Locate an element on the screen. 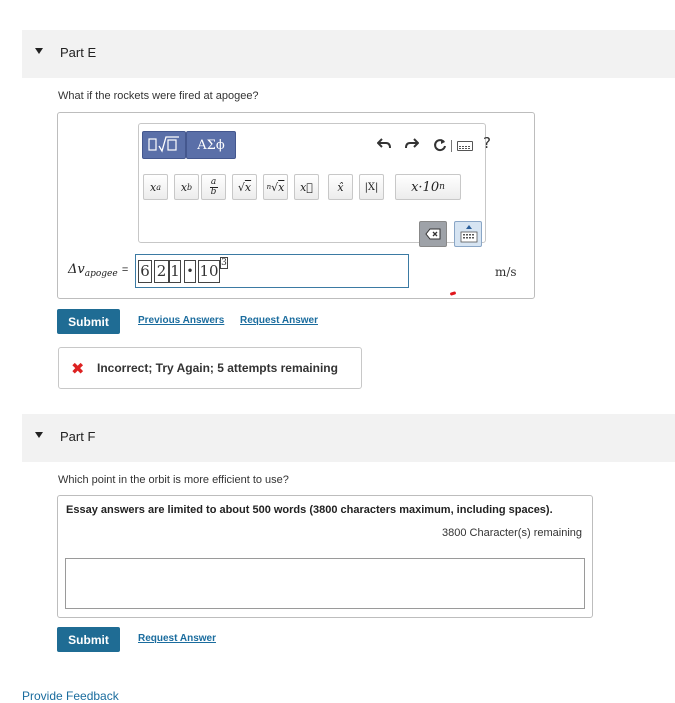 This screenshot has width=675, height=703. templates-button is located at coordinates (164, 145).